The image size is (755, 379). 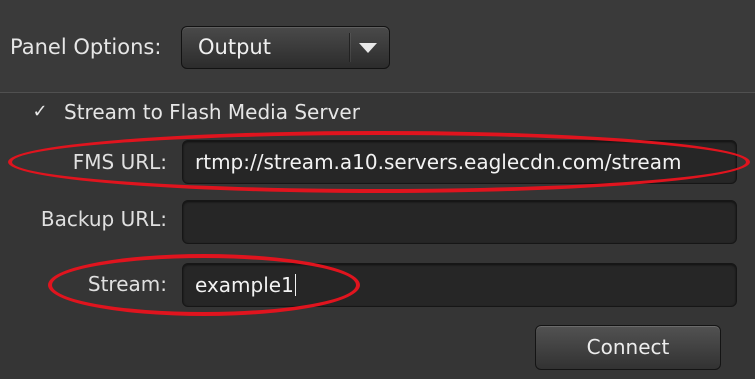 I want to click on stream-field: example1, so click(x=459, y=285).